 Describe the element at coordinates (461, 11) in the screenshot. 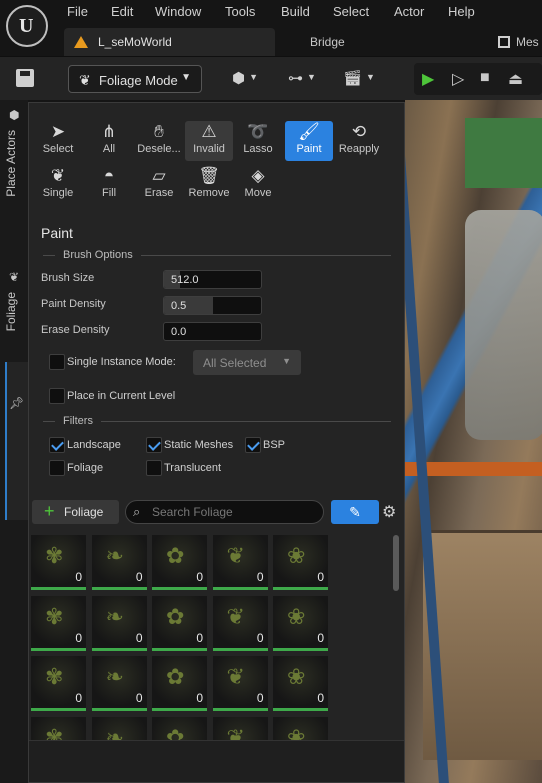

I see `menu-help: Help` at that location.